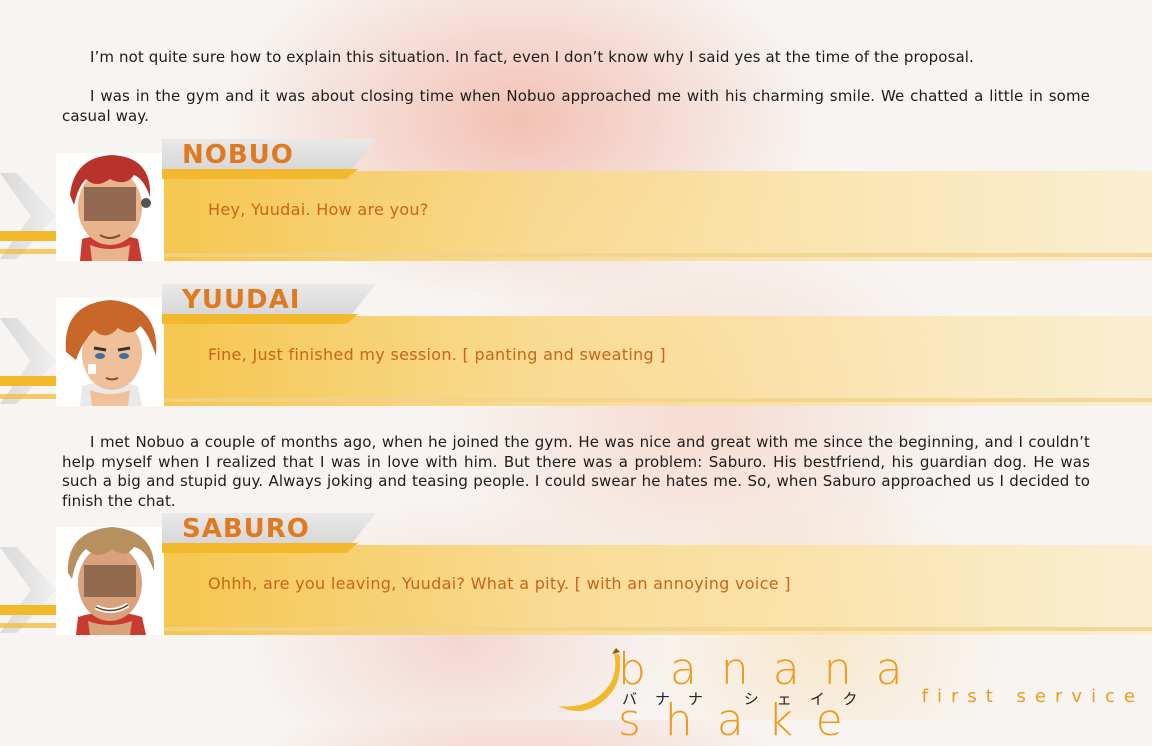 Image resolution: width=1152 pixels, height=746 pixels. What do you see at coordinates (318, 209) in the screenshot?
I see `dialog-text: Hey, Yuudai. How are you?` at bounding box center [318, 209].